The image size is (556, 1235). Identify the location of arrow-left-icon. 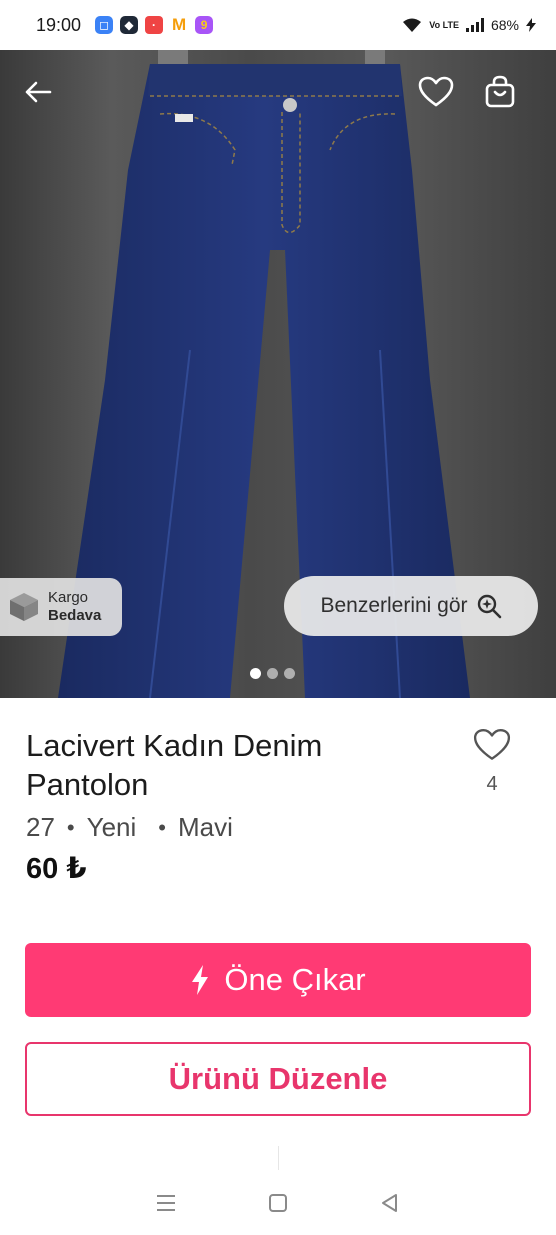
(38, 92).